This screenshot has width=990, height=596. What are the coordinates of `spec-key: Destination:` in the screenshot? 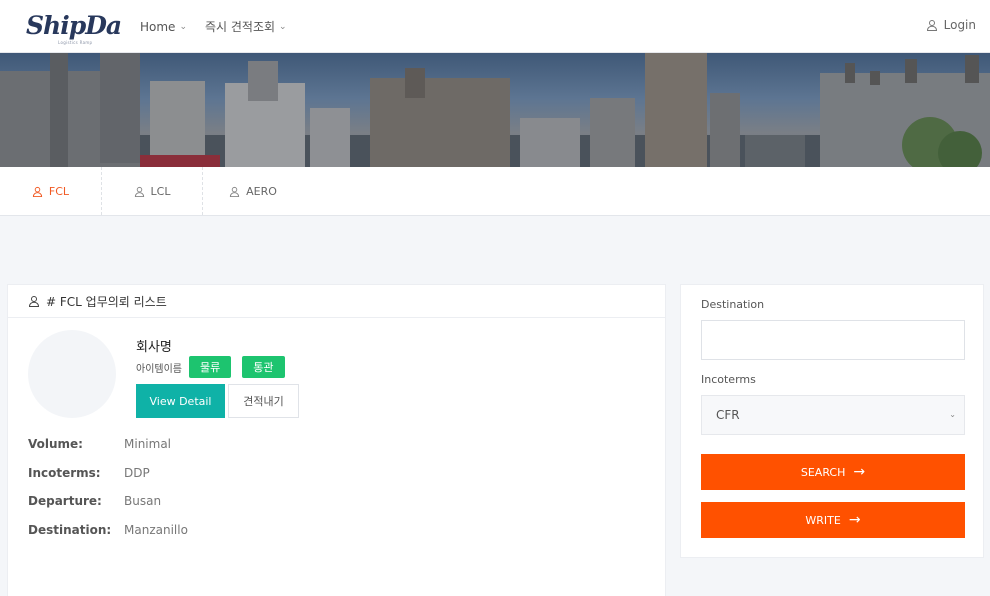 It's located at (70, 530).